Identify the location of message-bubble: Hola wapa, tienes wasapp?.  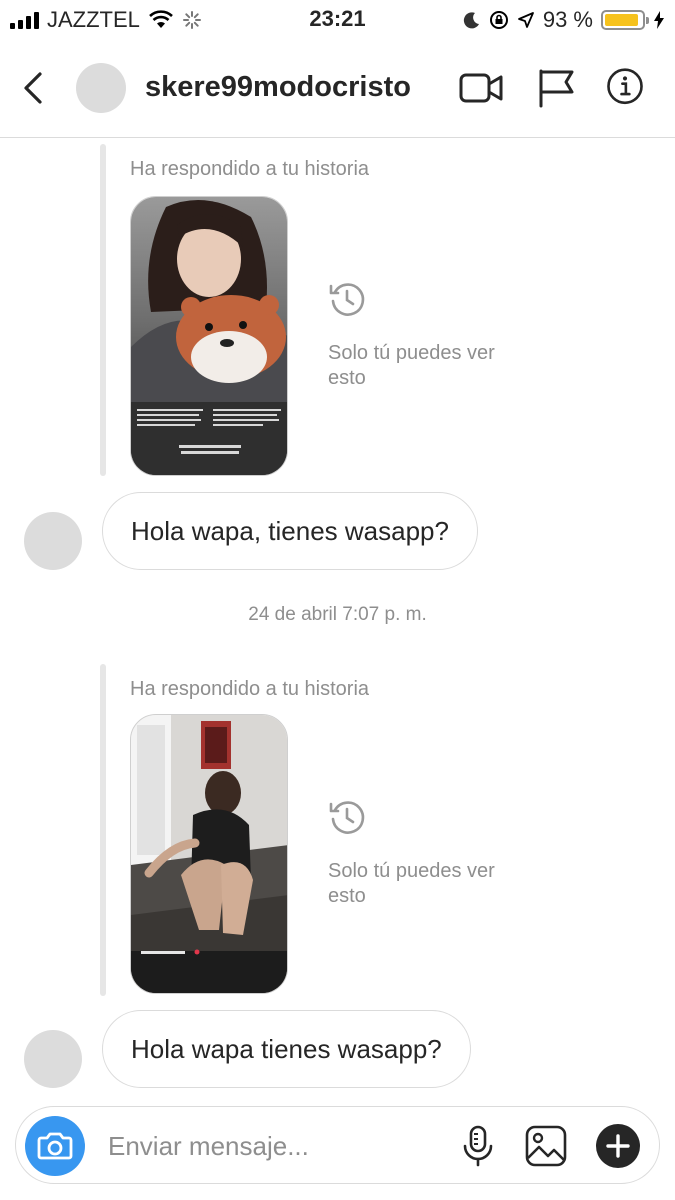
(290, 531).